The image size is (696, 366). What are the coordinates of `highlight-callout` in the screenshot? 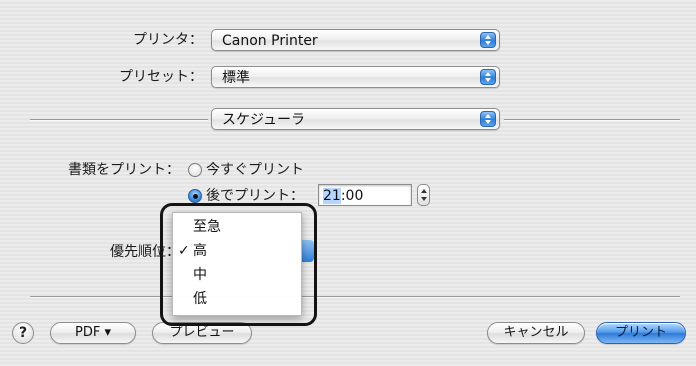 It's located at (238, 264).